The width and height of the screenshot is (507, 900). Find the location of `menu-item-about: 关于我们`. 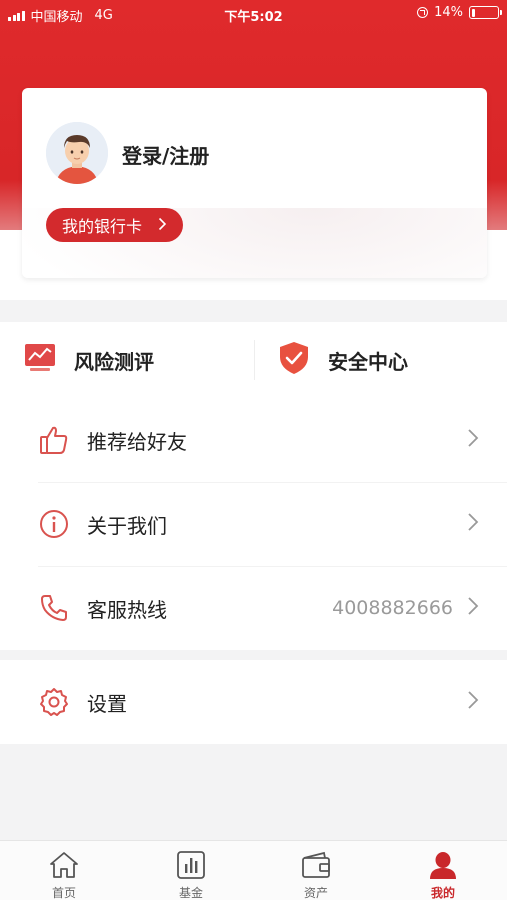

menu-item-about: 关于我们 is located at coordinates (253, 524).